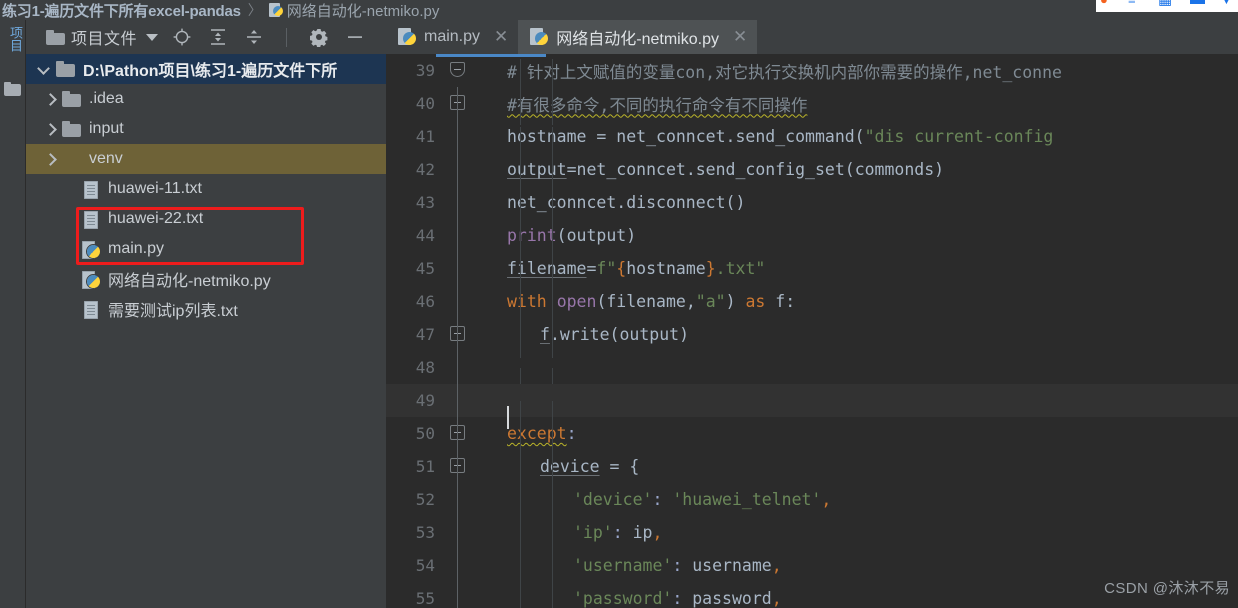 This screenshot has height=608, width=1238. I want to click on download-icon: ▼, so click(1226, 3).